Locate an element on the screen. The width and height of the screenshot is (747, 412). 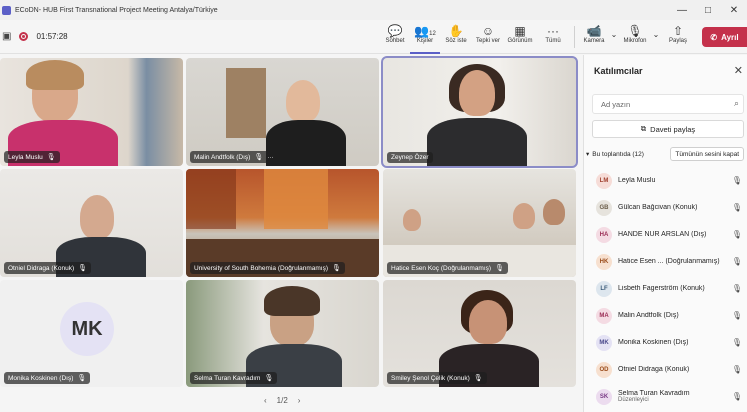
react-button: ☺ Tepki ver is located at coordinates (488, 37).